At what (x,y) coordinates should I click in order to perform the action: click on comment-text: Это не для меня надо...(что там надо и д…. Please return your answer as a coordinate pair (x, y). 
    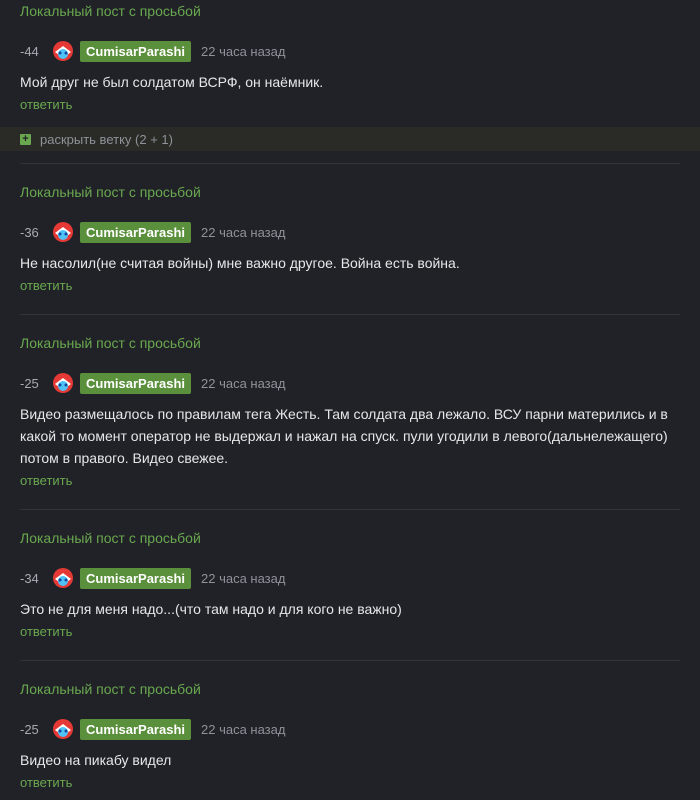
    Looking at the image, I should click on (211, 609).